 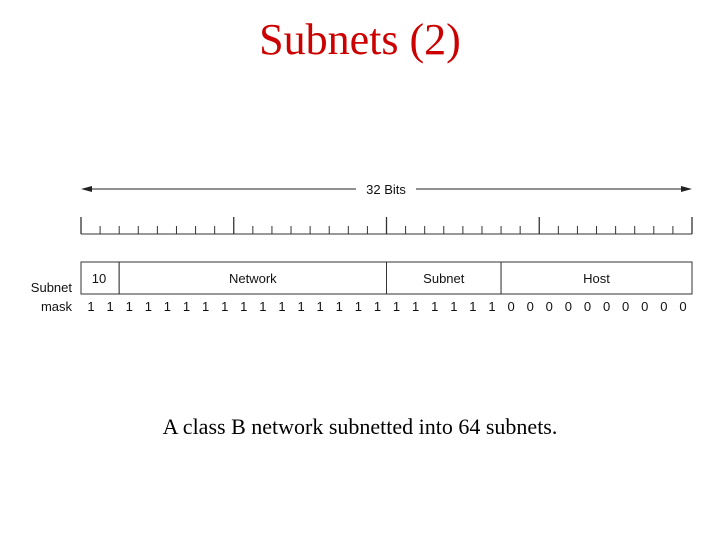 What do you see at coordinates (253, 278) in the screenshot?
I see `field-label-network: Network` at bounding box center [253, 278].